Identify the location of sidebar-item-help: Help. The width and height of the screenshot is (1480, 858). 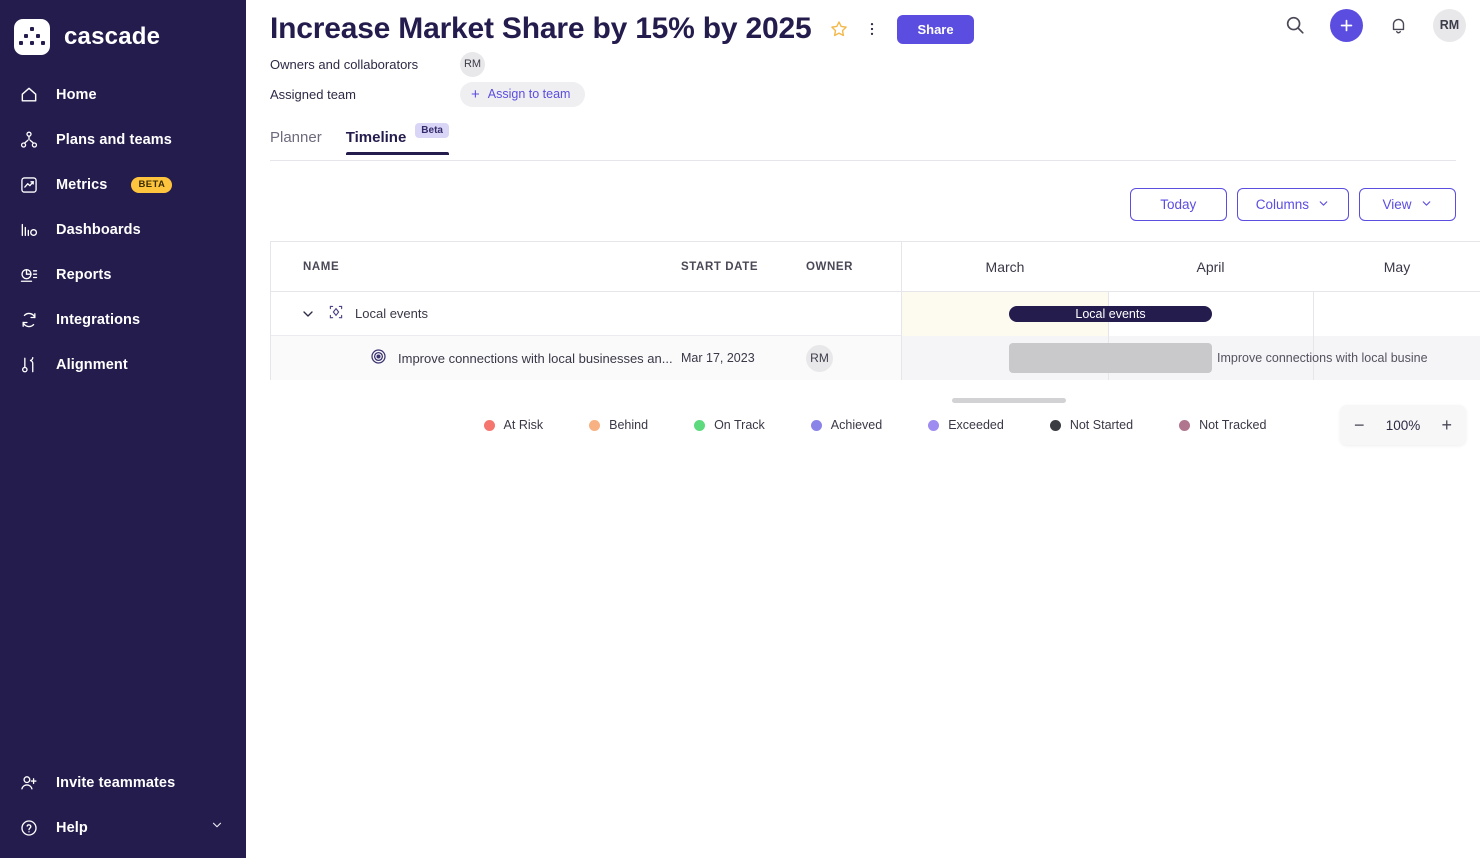
(123, 827).